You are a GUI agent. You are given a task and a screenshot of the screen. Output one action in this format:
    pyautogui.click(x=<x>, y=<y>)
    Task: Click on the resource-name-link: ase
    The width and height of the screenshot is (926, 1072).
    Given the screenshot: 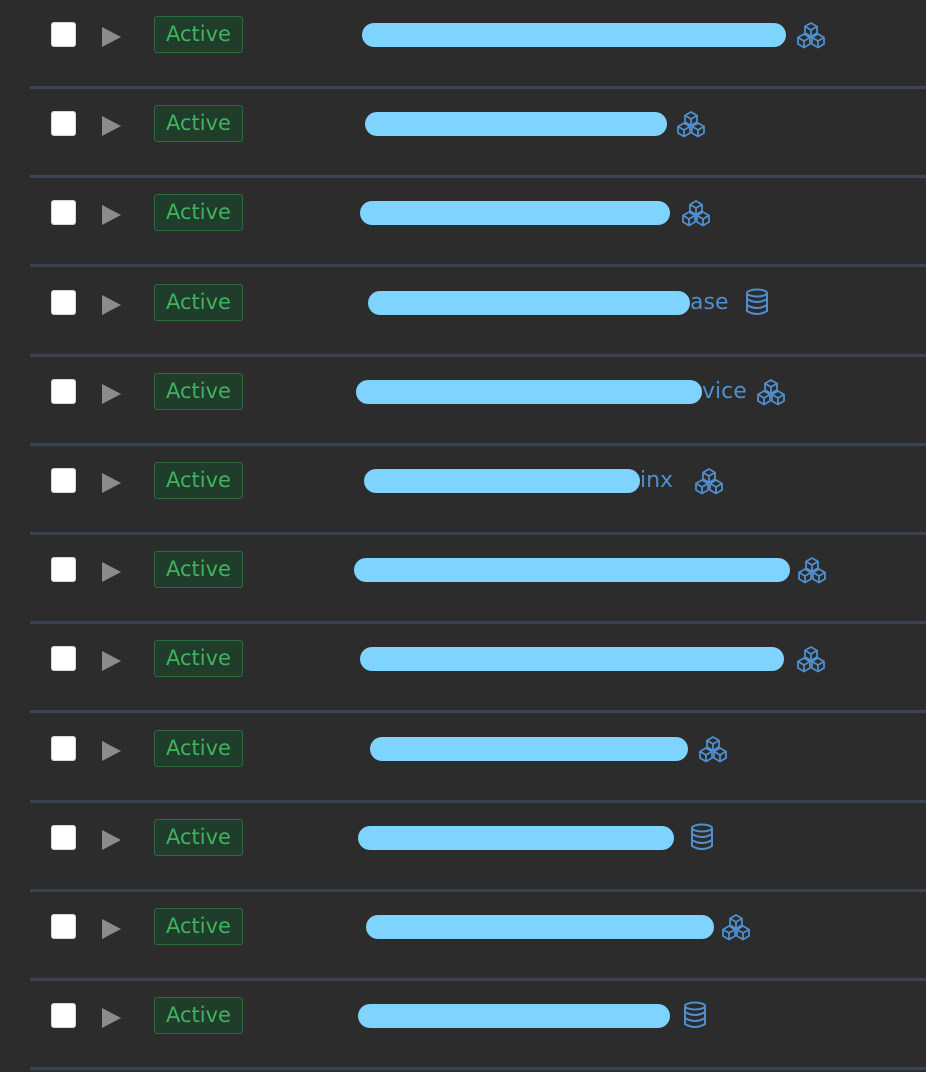 What is the action you would take?
    pyautogui.click(x=709, y=303)
    